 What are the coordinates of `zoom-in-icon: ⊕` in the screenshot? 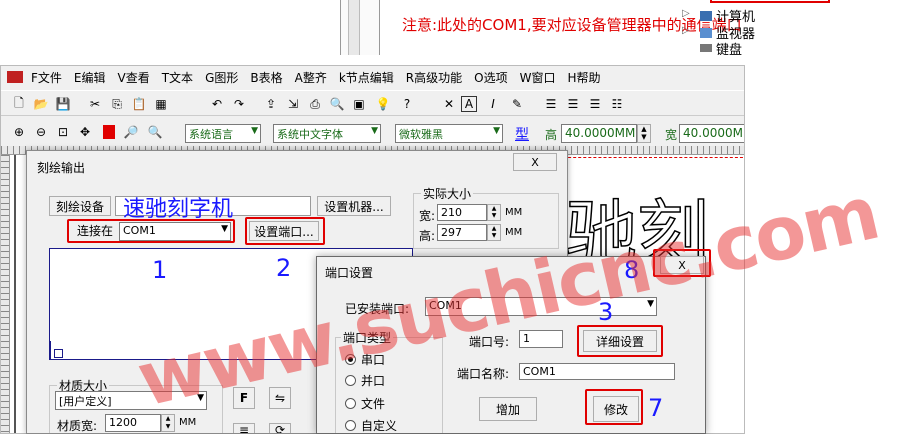 It's located at (19, 132).